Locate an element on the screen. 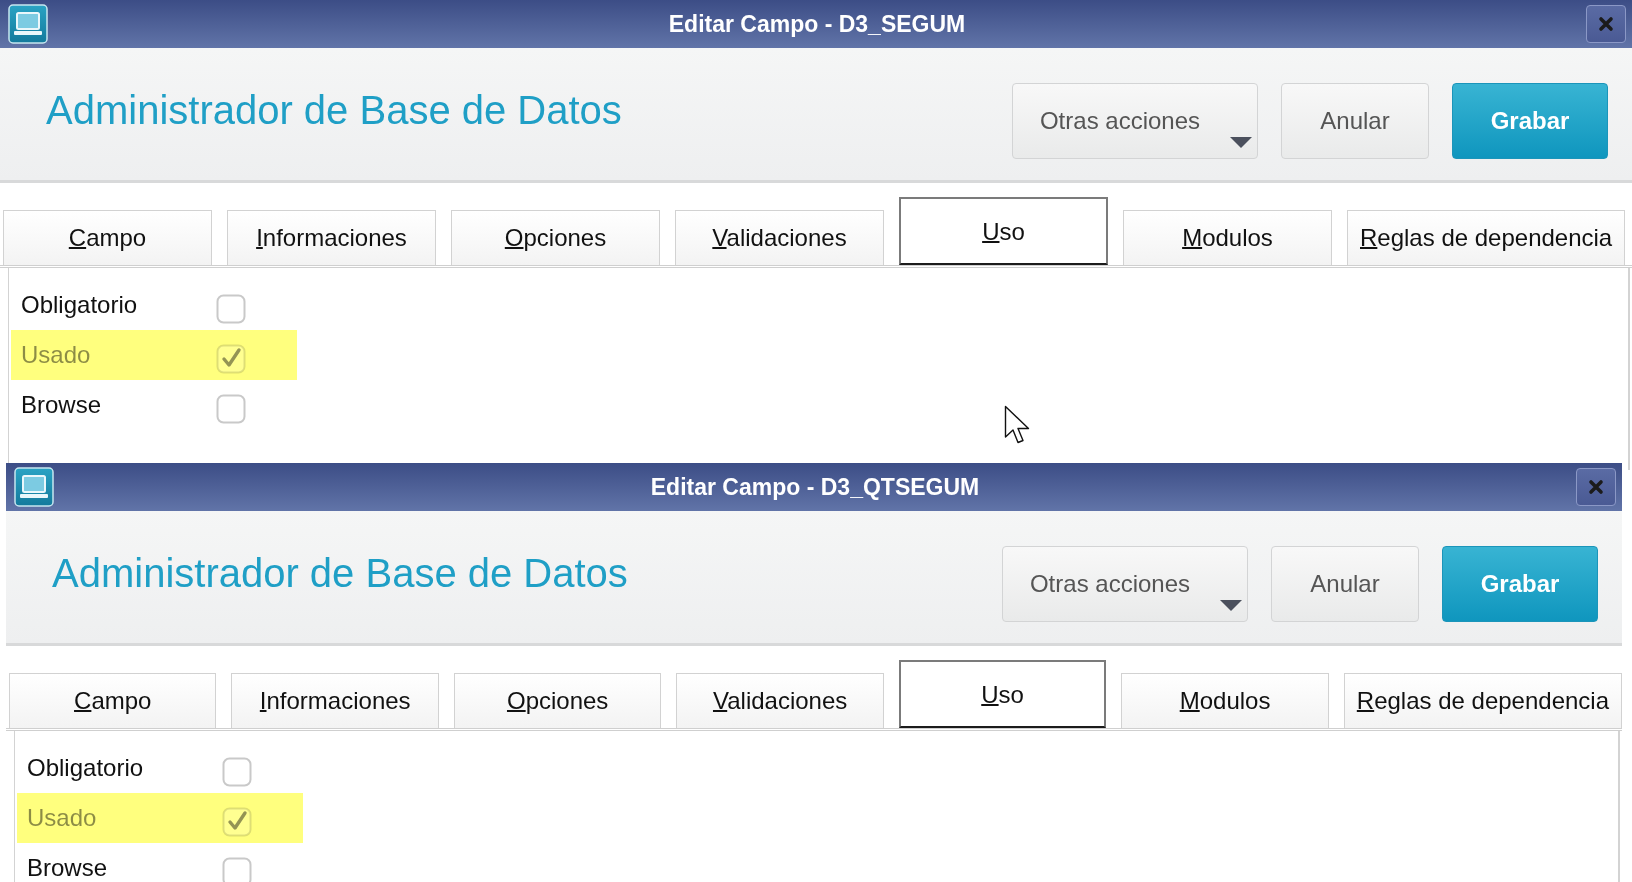 This screenshot has height=882, width=1632. mouse-pointer-icon is located at coordinates (1017, 425).